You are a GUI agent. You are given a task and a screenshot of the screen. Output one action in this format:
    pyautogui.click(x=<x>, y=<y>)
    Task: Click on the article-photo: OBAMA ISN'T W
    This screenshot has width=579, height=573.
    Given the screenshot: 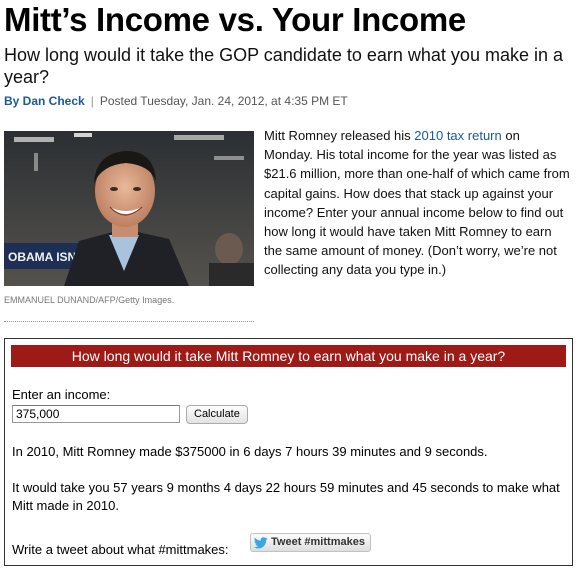 What is the action you would take?
    pyautogui.click(x=129, y=208)
    